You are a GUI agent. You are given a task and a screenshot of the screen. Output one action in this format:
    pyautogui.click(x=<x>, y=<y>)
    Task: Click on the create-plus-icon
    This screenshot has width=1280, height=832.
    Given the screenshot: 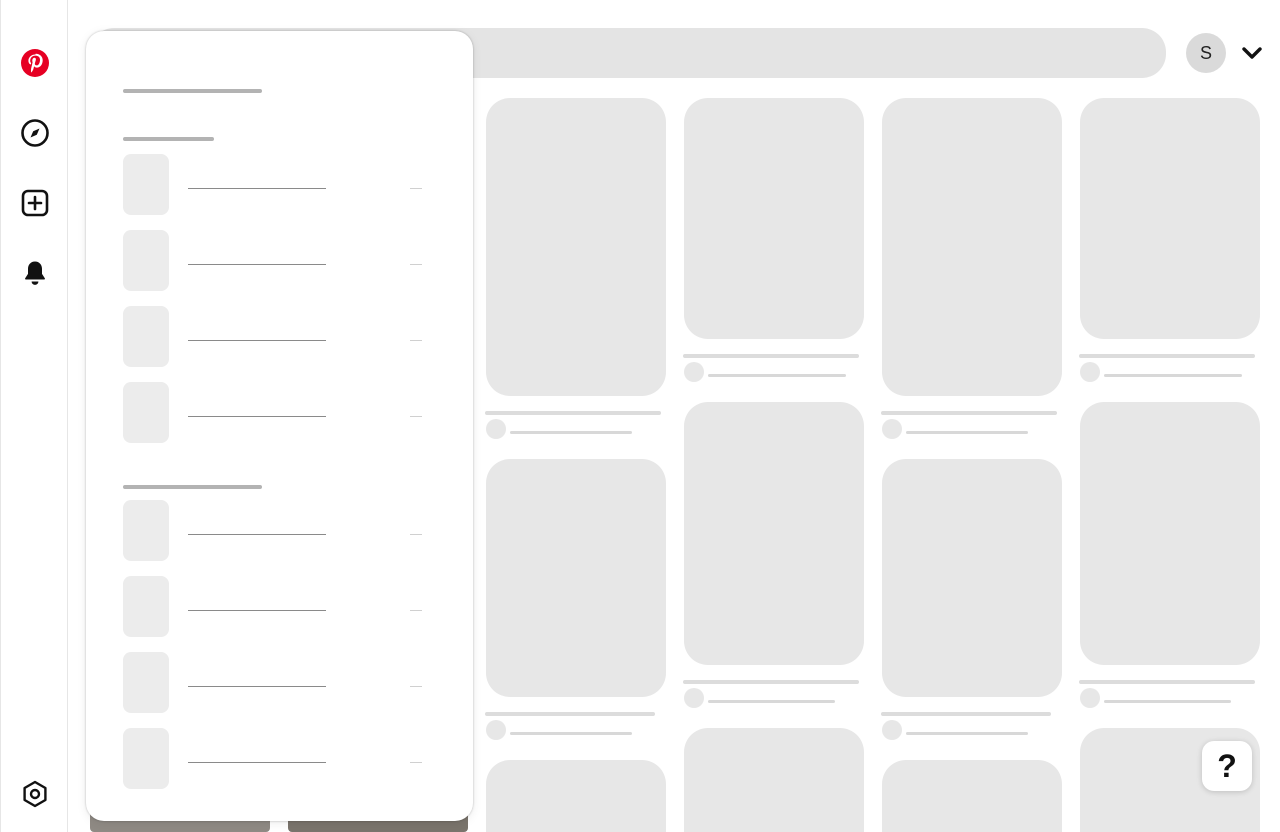 What is the action you would take?
    pyautogui.click(x=35, y=203)
    